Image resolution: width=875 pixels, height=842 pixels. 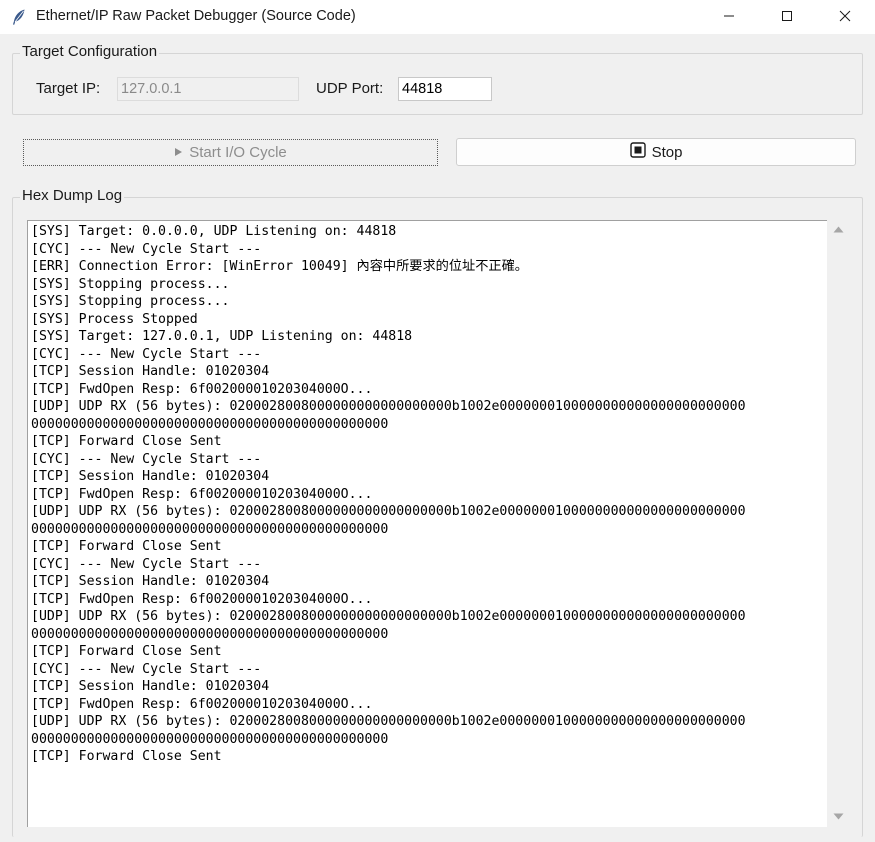 What do you see at coordinates (68, 88) in the screenshot?
I see `target-ip-label: Target IP:` at bounding box center [68, 88].